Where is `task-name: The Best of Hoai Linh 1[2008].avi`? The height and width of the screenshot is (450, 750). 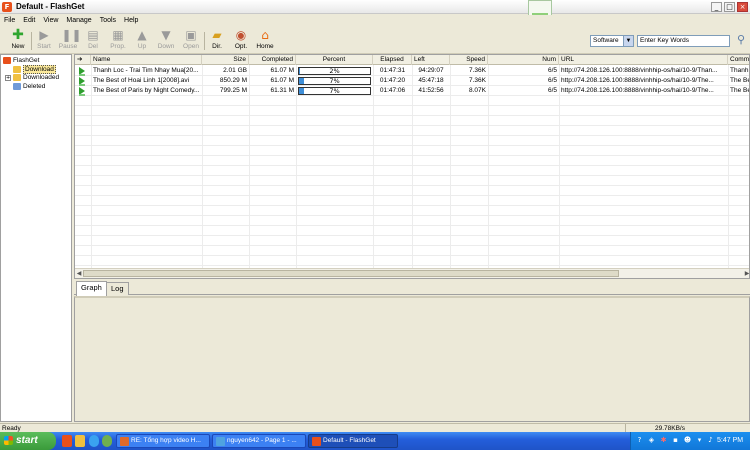 task-name: The Best of Hoai Linh 1[2008].avi is located at coordinates (141, 80).